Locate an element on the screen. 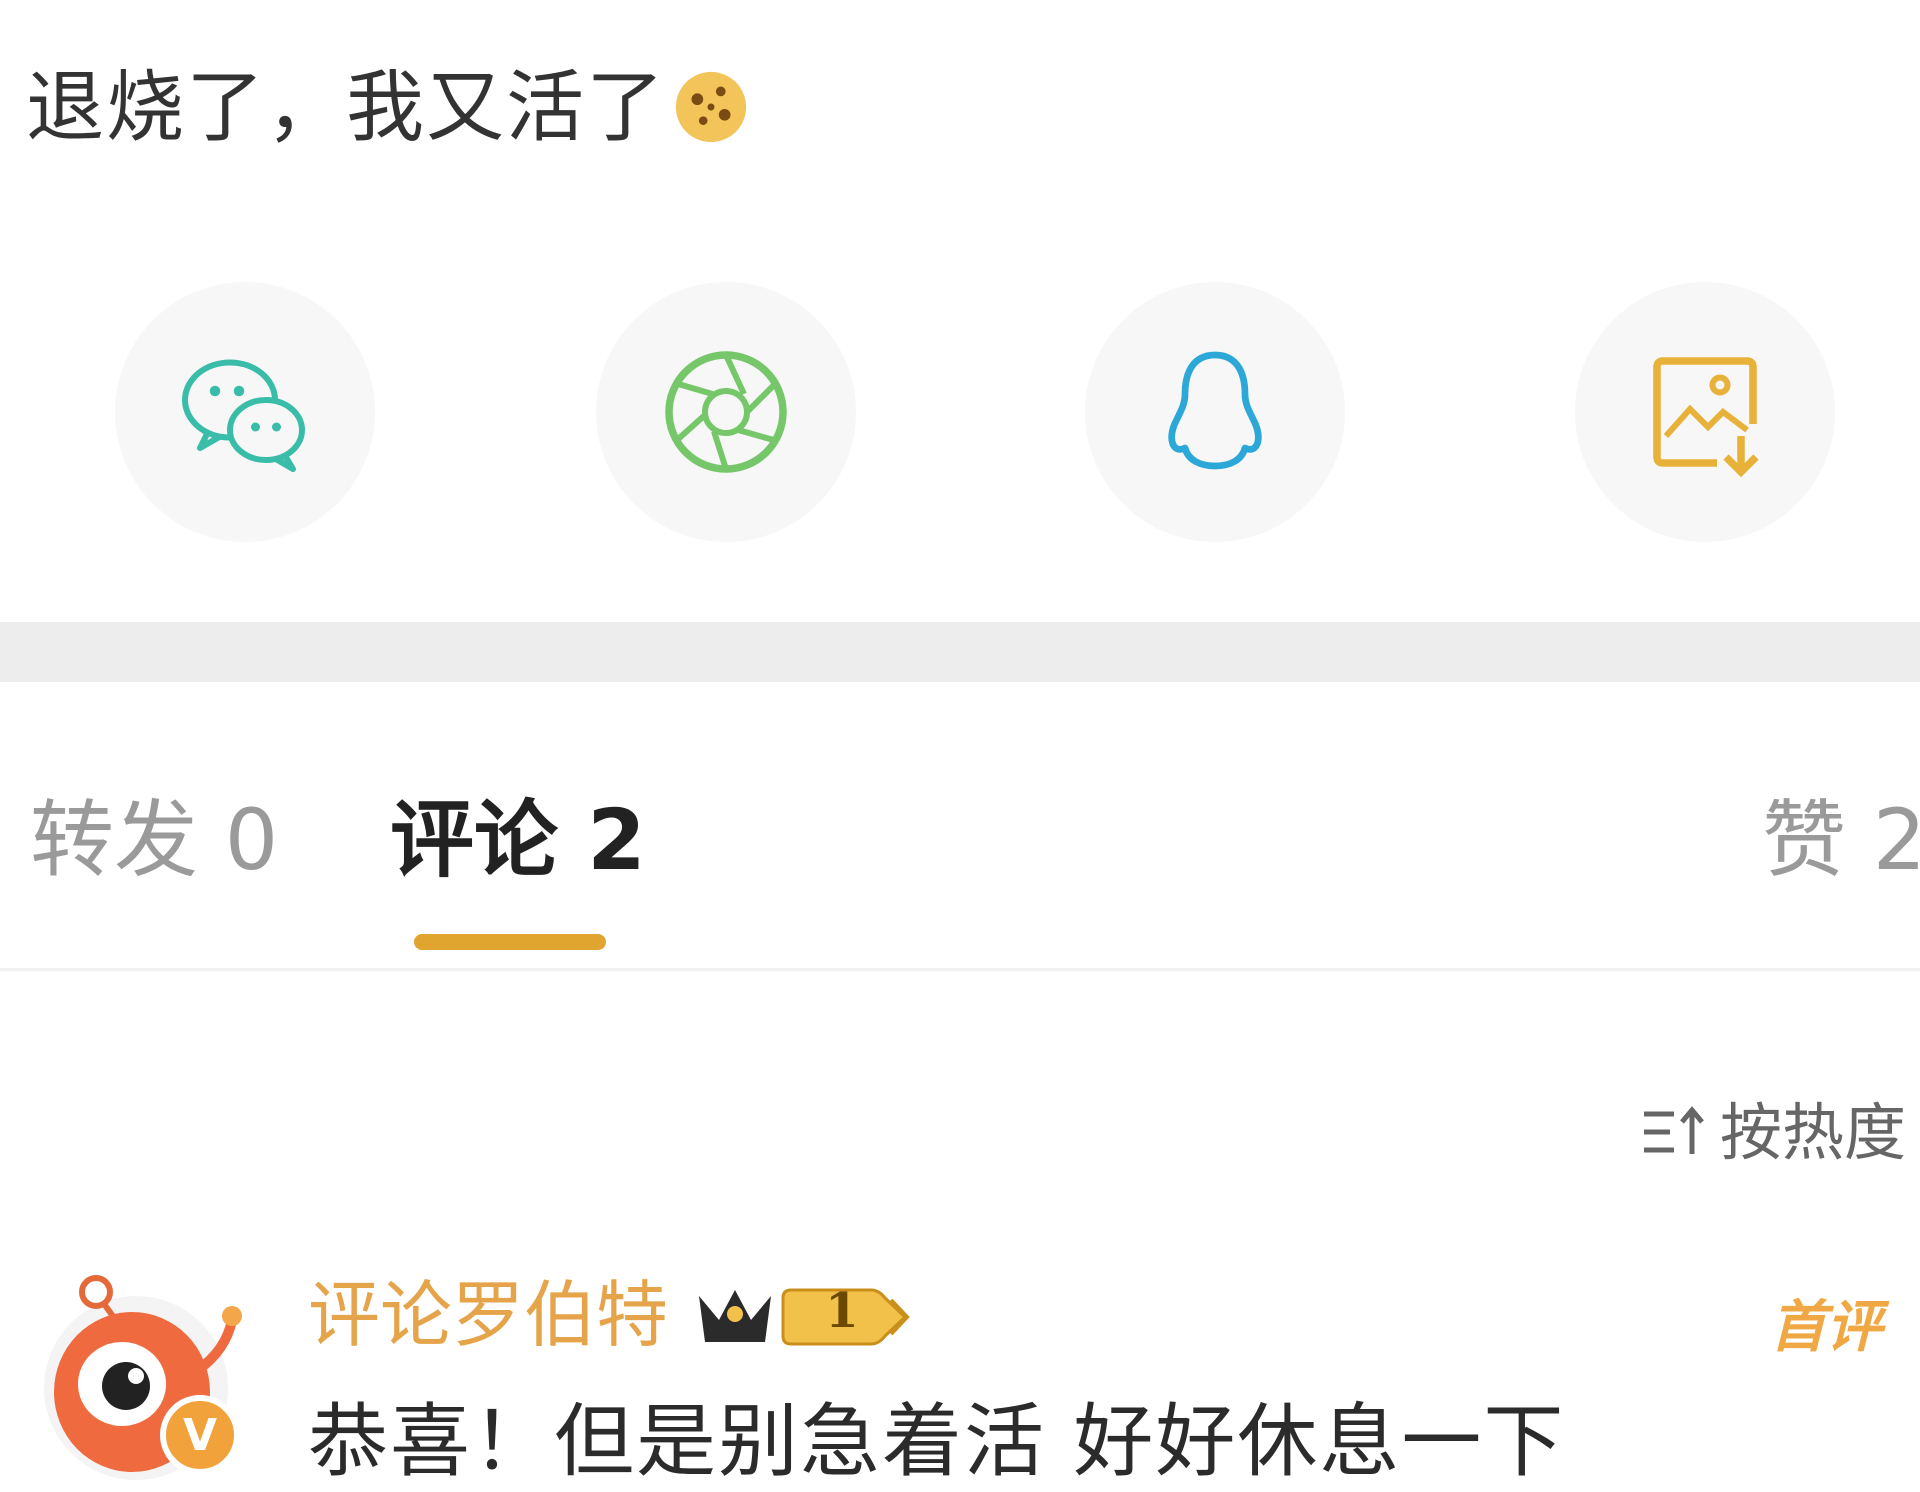 The height and width of the screenshot is (1492, 1920). post-text-content: 退烧了，我又活了 is located at coordinates (346, 108).